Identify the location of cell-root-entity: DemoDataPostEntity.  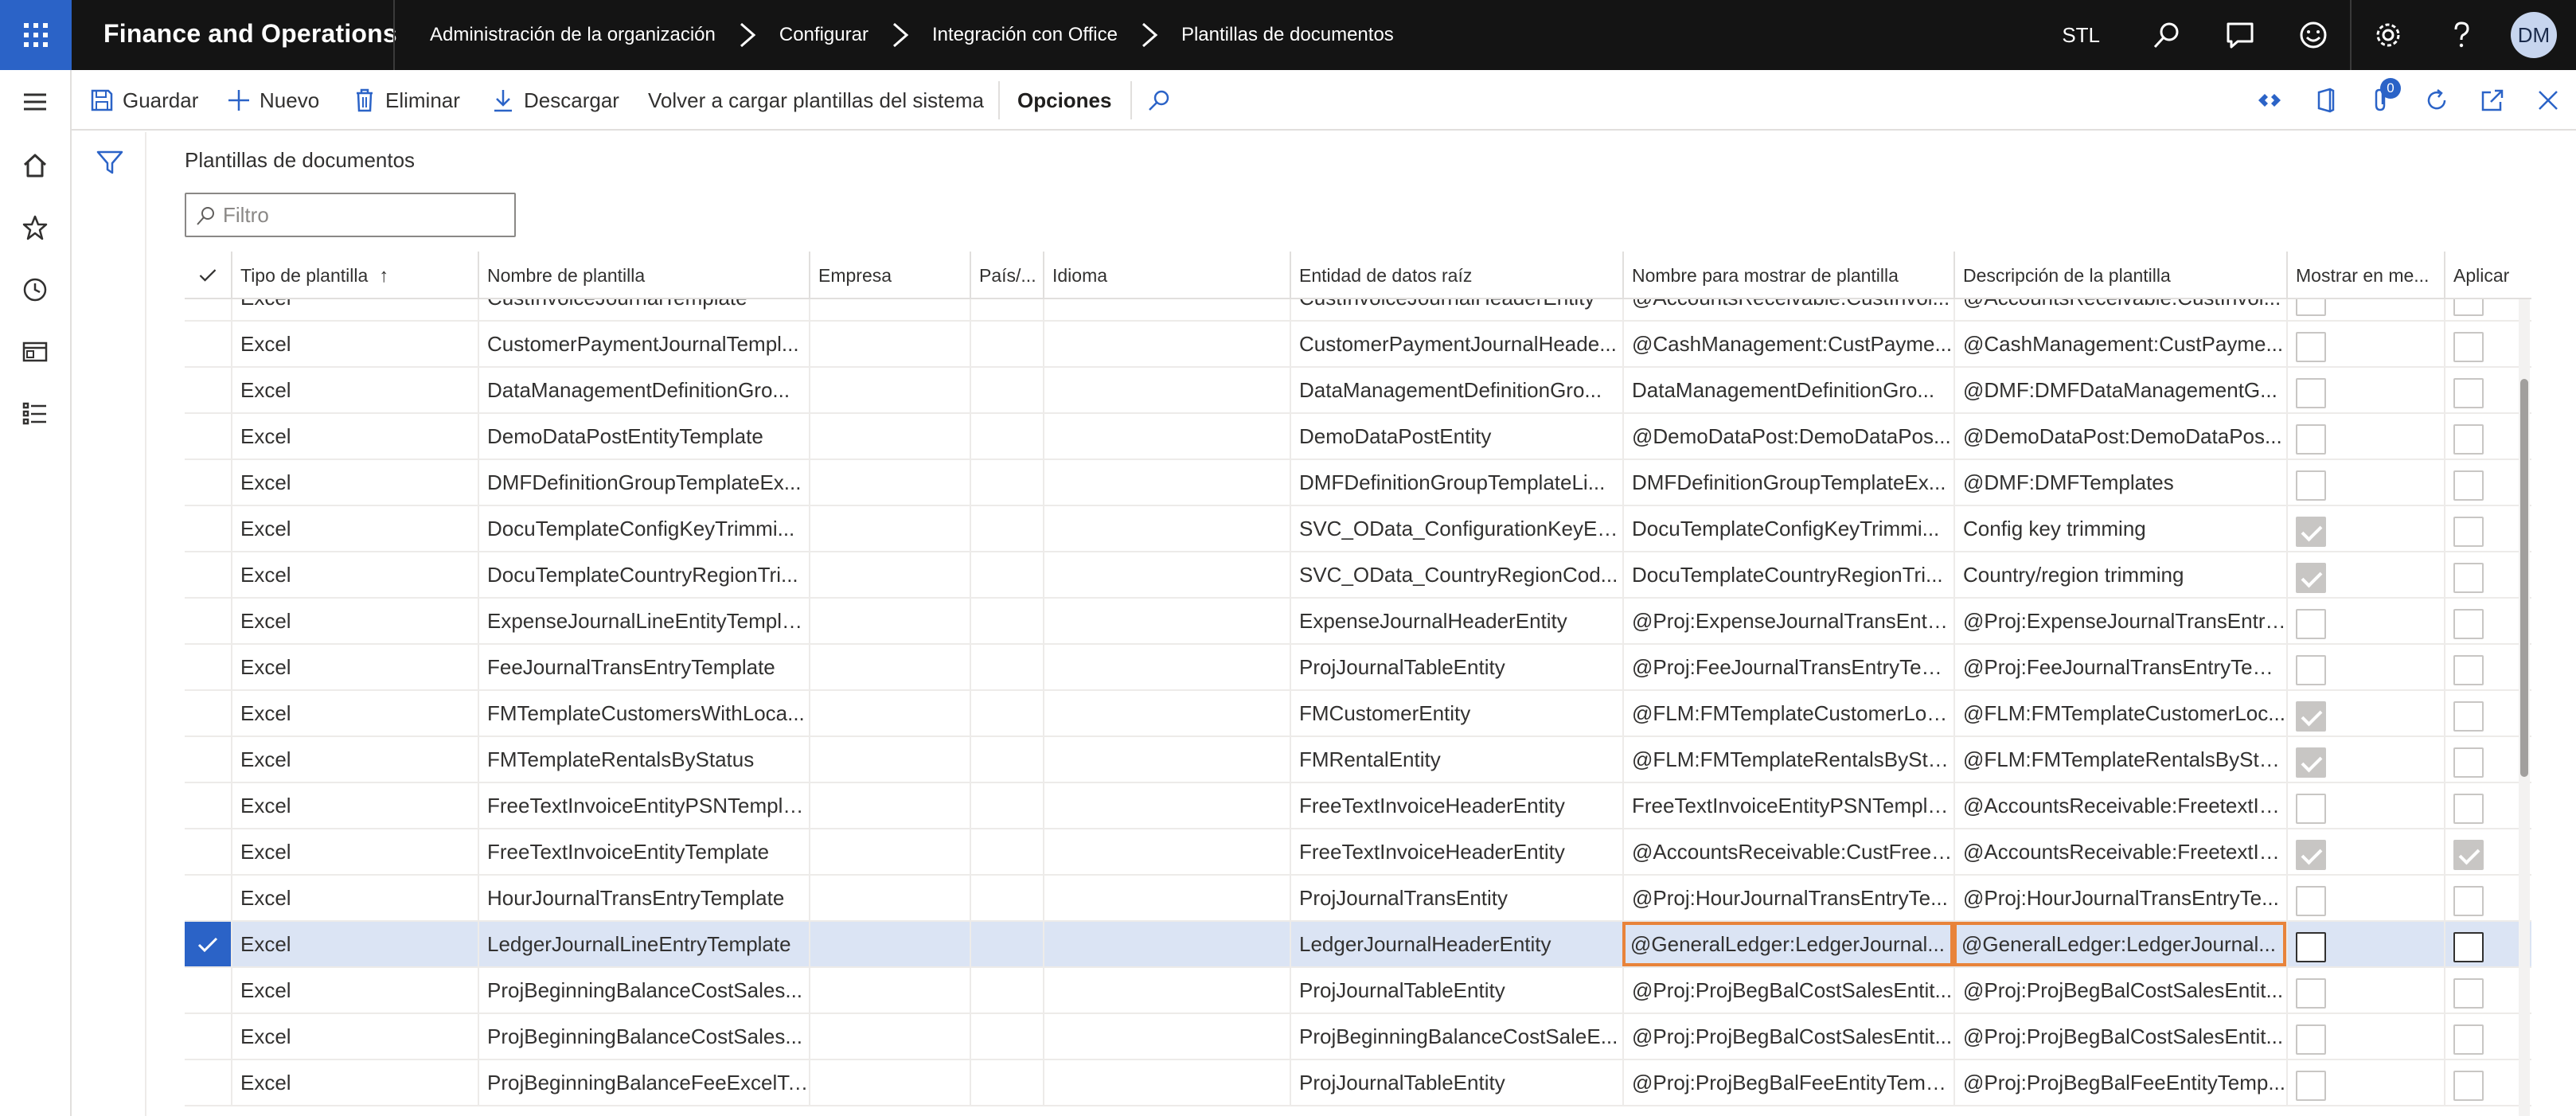
(1456, 436).